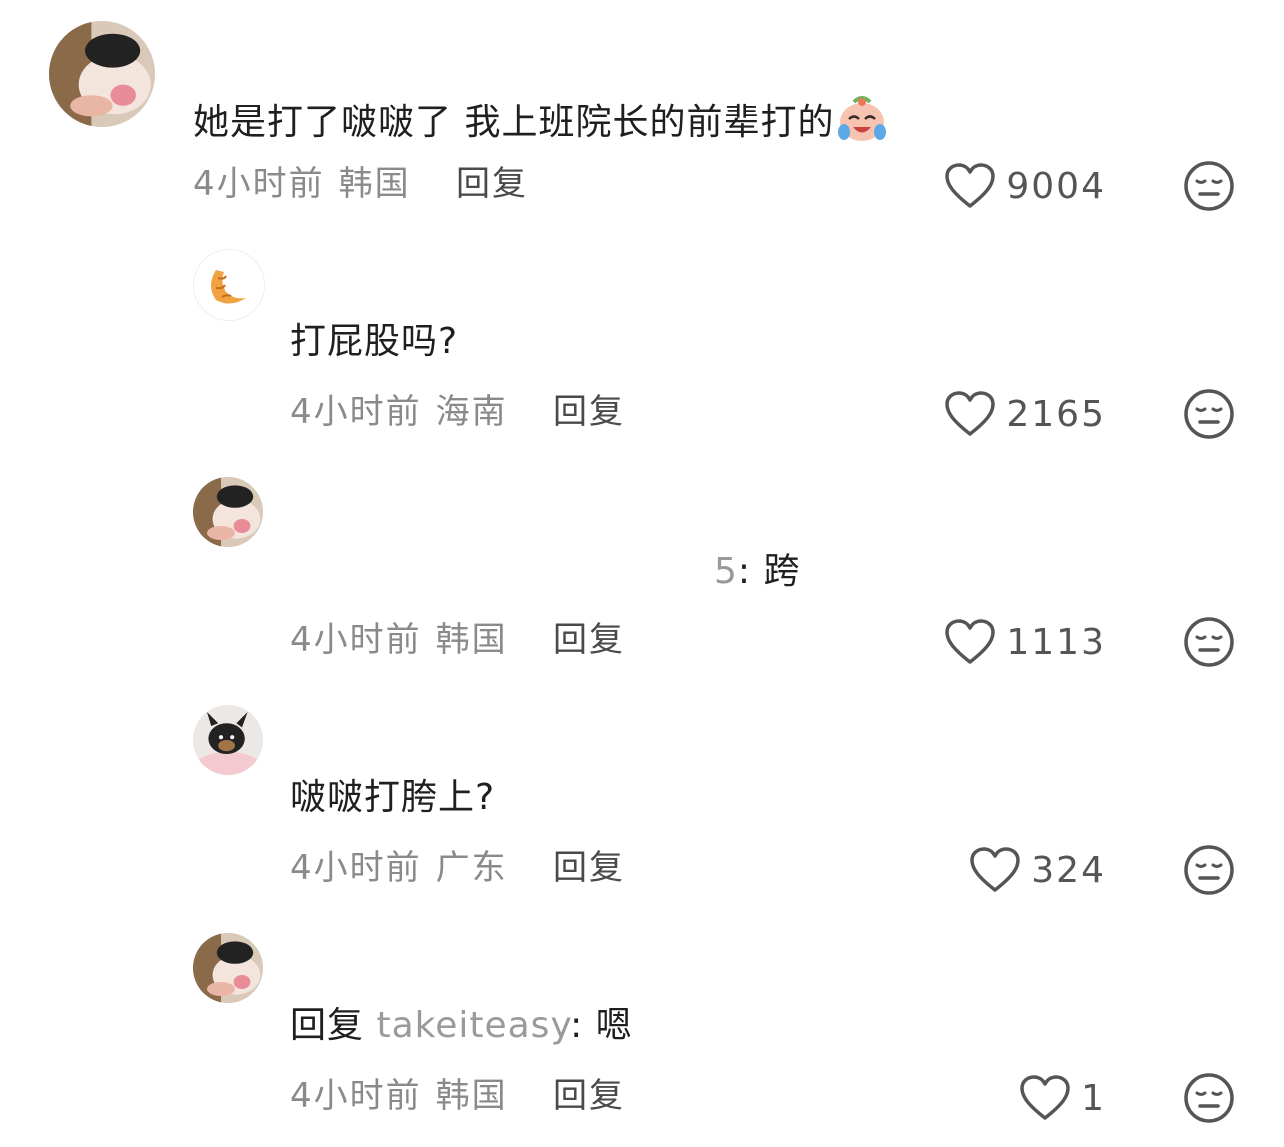 The image size is (1284, 1147). Describe the element at coordinates (327, 1025) in the screenshot. I see `reply-prefix: 回复` at that location.